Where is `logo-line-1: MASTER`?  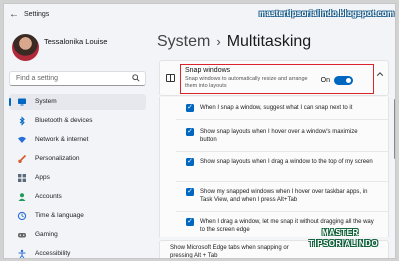 logo-line-1: MASTER is located at coordinates (340, 232).